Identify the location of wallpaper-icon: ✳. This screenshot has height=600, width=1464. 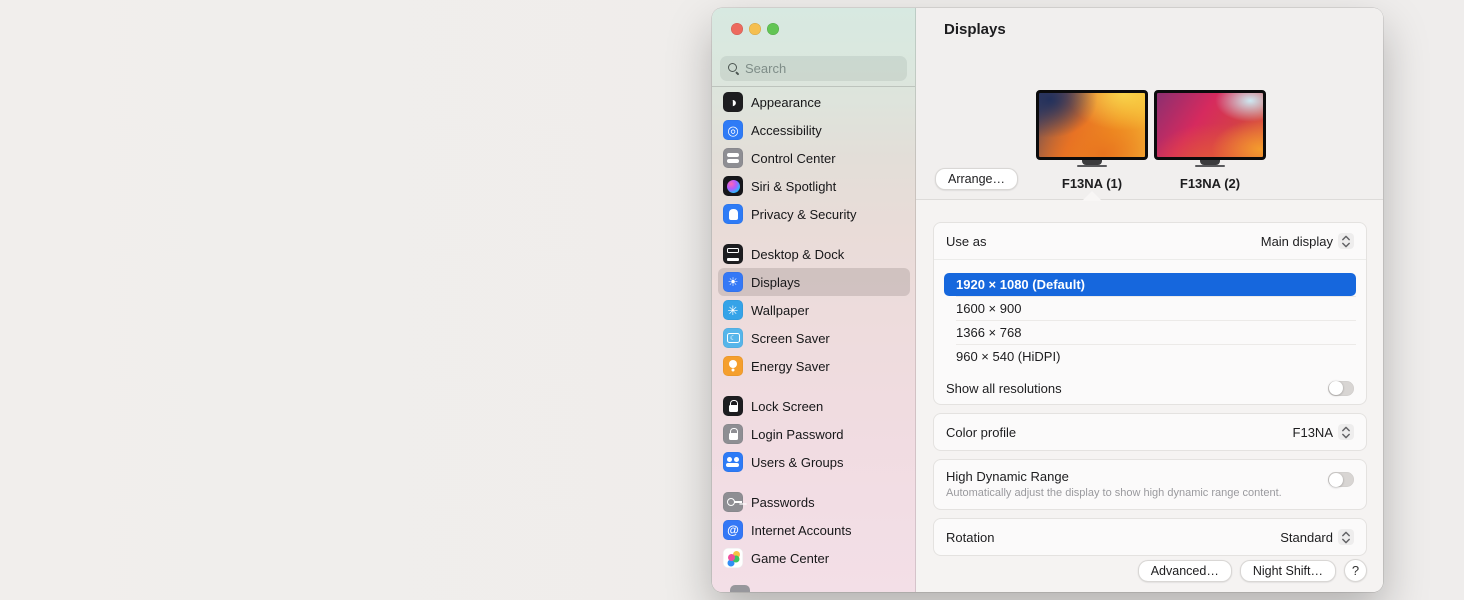
(733, 310).